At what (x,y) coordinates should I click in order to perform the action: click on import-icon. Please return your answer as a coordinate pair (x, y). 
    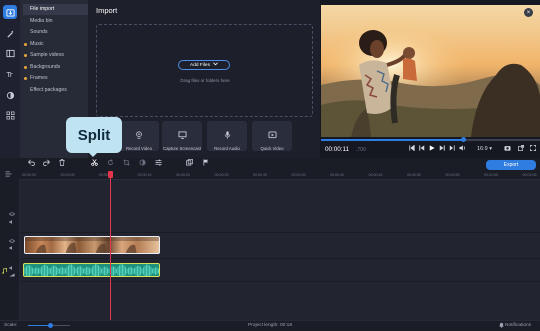
    Looking at the image, I should click on (10, 12).